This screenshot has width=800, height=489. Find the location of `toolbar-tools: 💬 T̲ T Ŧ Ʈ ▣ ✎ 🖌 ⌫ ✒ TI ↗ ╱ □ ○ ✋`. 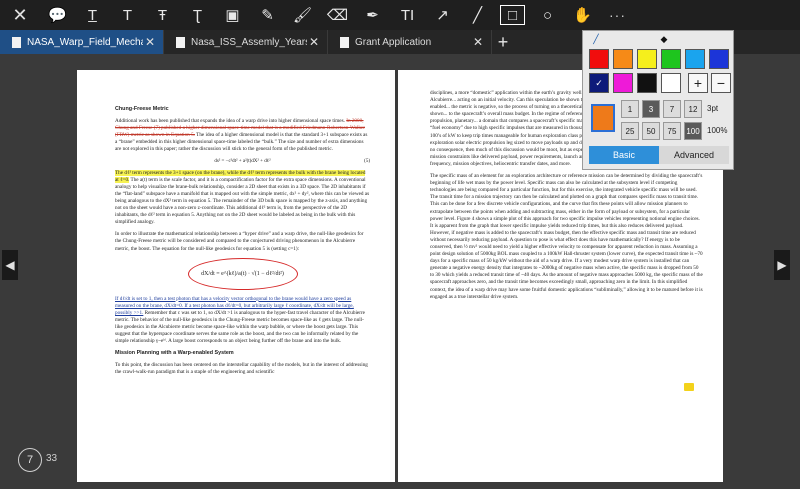

toolbar-tools: 💬 T̲ T Ŧ Ʈ ▣ ✎ 🖌 ⌫ ✒ TI ↗ ╱ □ ○ ✋ is located at coordinates (320, 15).